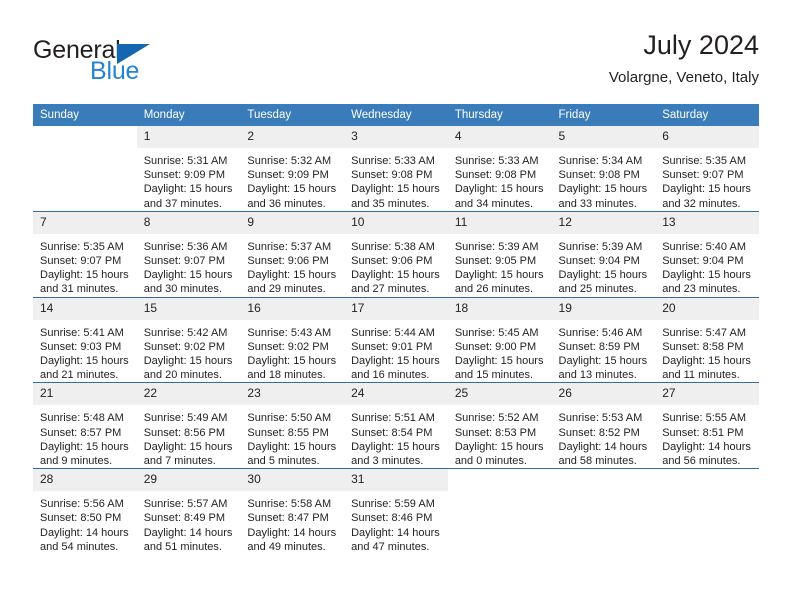 The image size is (792, 612). I want to click on sunset-text: Sunset: 9:07 PM, so click(703, 175).